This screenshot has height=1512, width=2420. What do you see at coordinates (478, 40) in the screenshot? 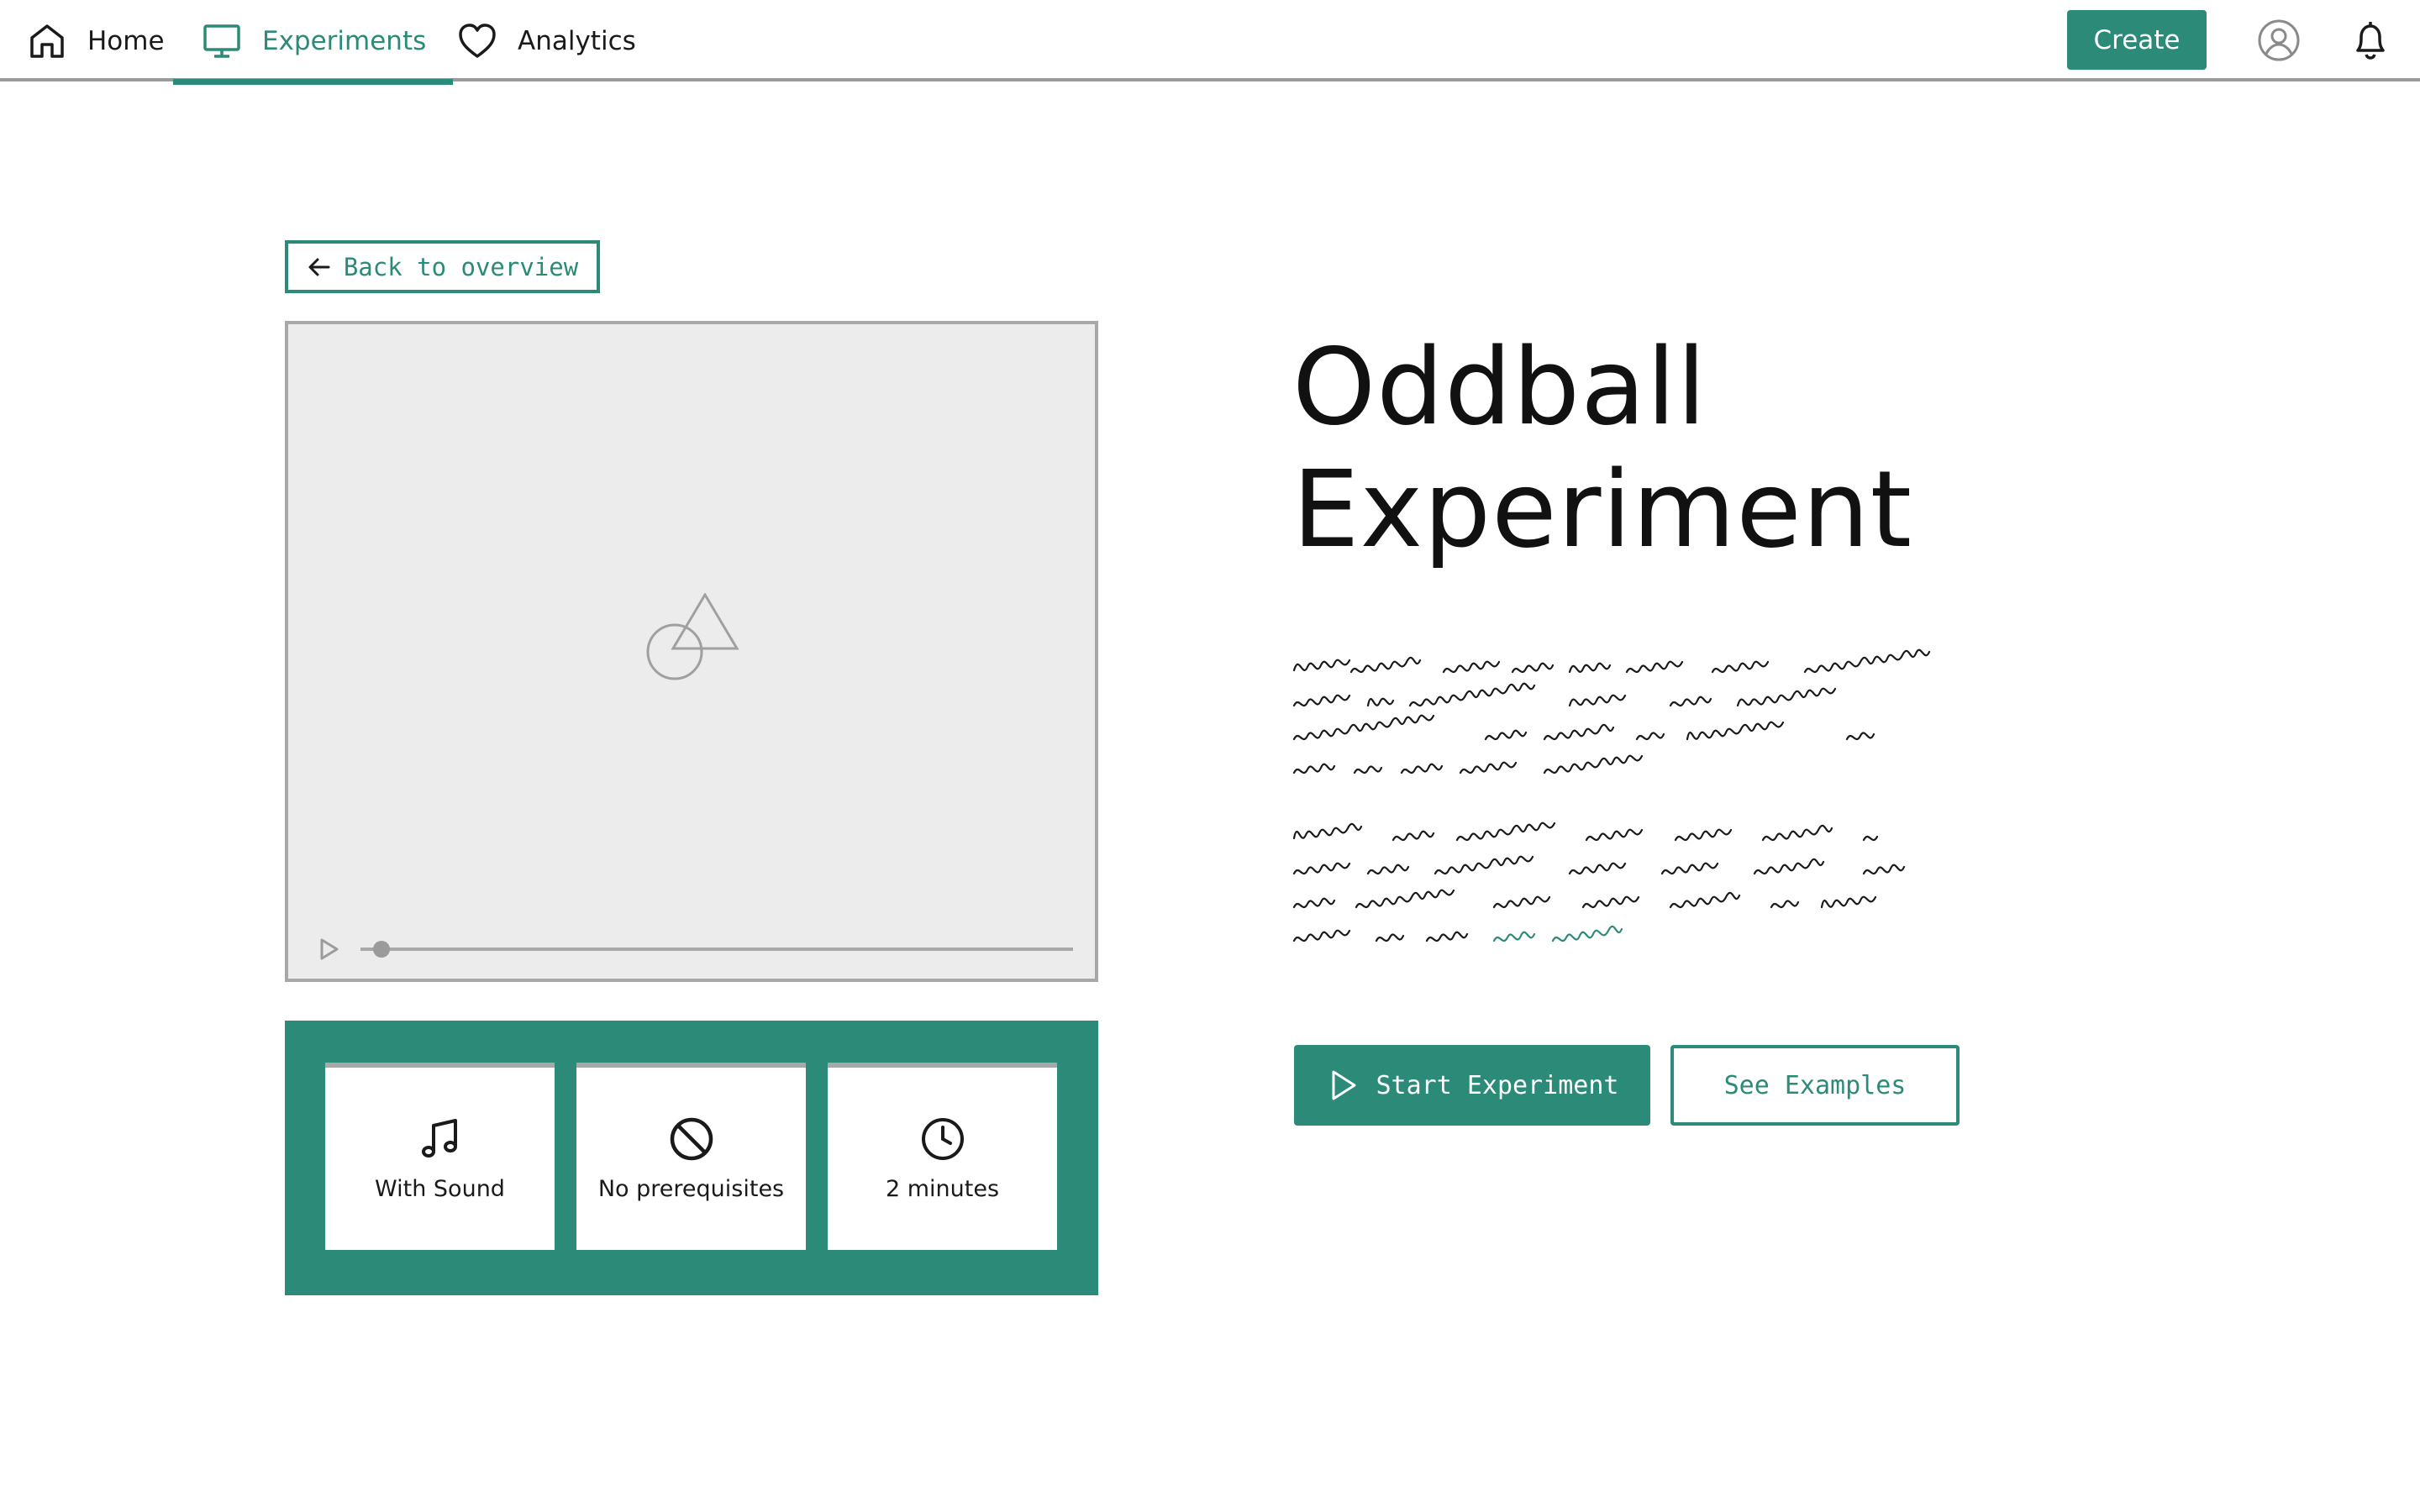
I see `heart-icon` at bounding box center [478, 40].